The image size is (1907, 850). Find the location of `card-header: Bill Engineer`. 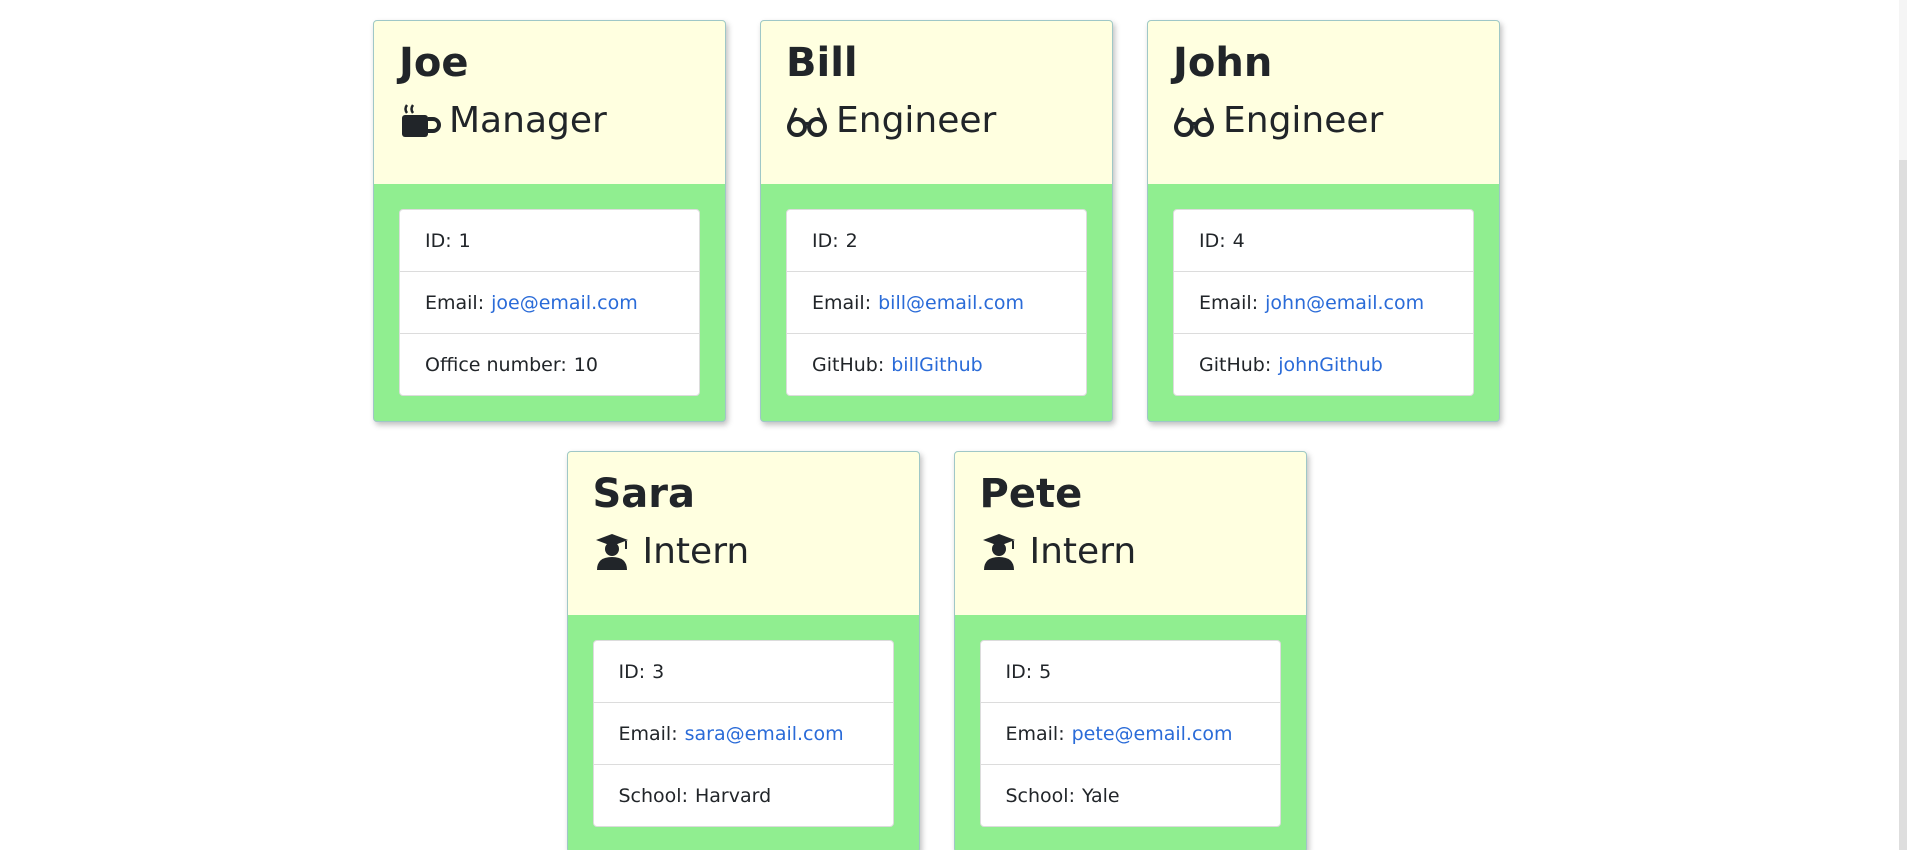

card-header: Bill Engineer is located at coordinates (936, 102).